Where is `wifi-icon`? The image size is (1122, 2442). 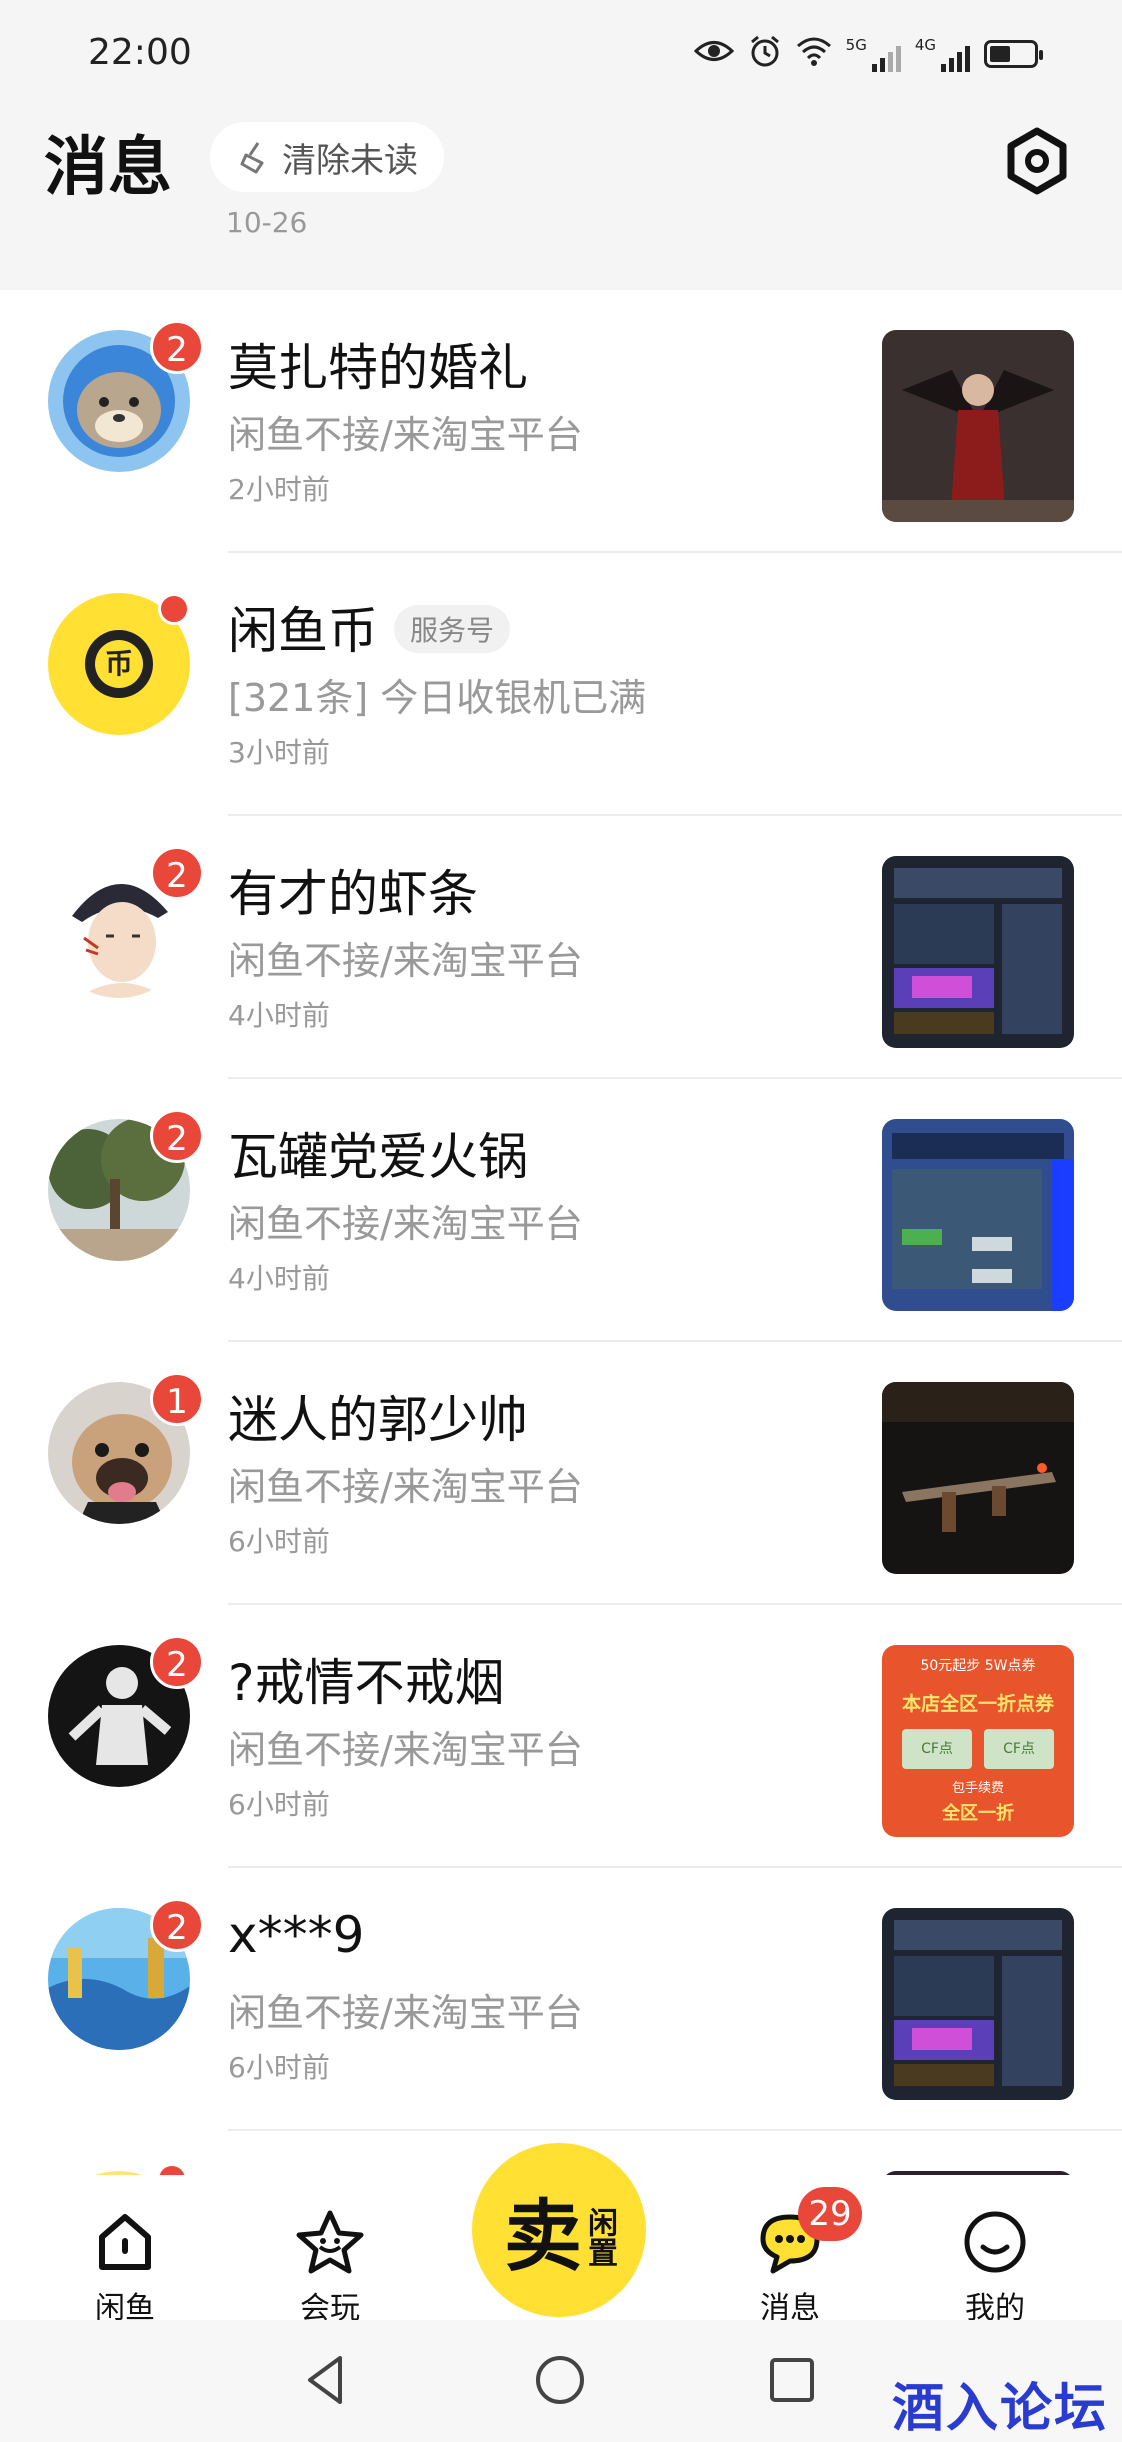
wifi-icon is located at coordinates (814, 53).